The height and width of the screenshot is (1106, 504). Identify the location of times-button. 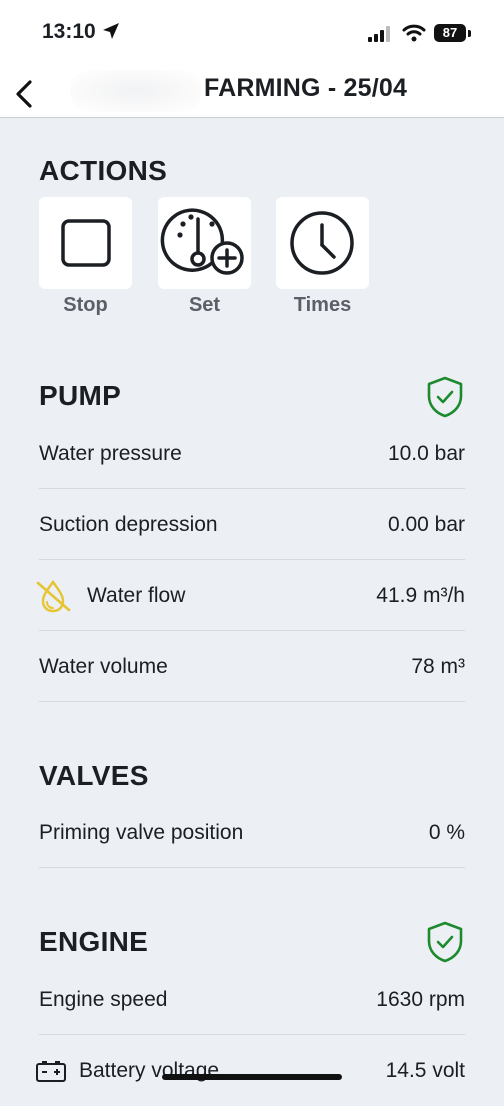
(322, 243).